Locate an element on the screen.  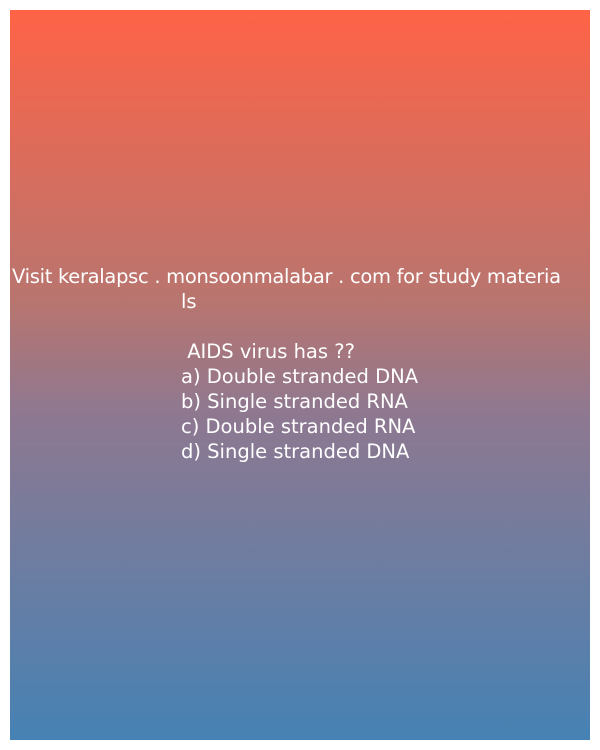
option-c: c) Double stranded RNA is located at coordinates (298, 426).